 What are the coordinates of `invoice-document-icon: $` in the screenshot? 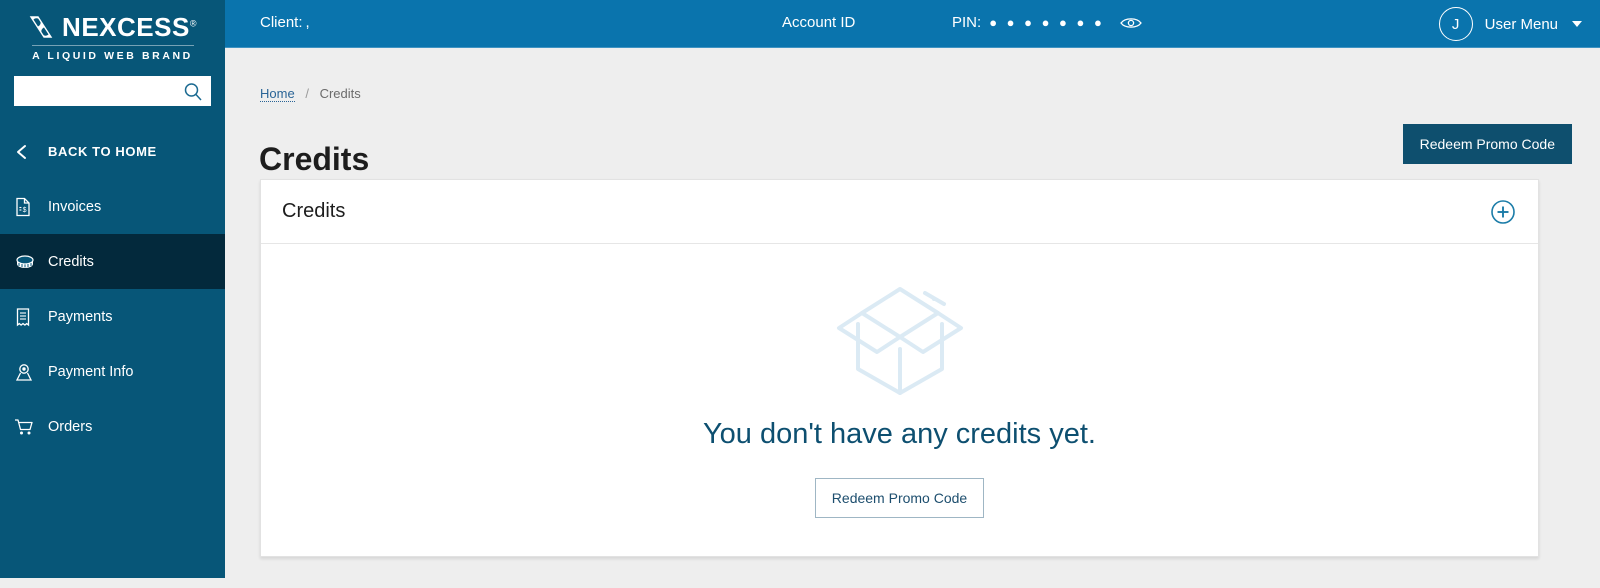 It's located at (29, 207).